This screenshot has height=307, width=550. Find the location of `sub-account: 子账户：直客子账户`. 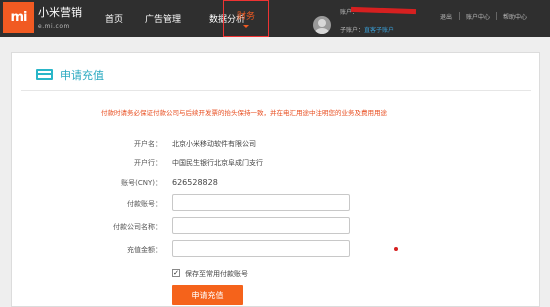

sub-account: 子账户：直客子账户 is located at coordinates (367, 29).